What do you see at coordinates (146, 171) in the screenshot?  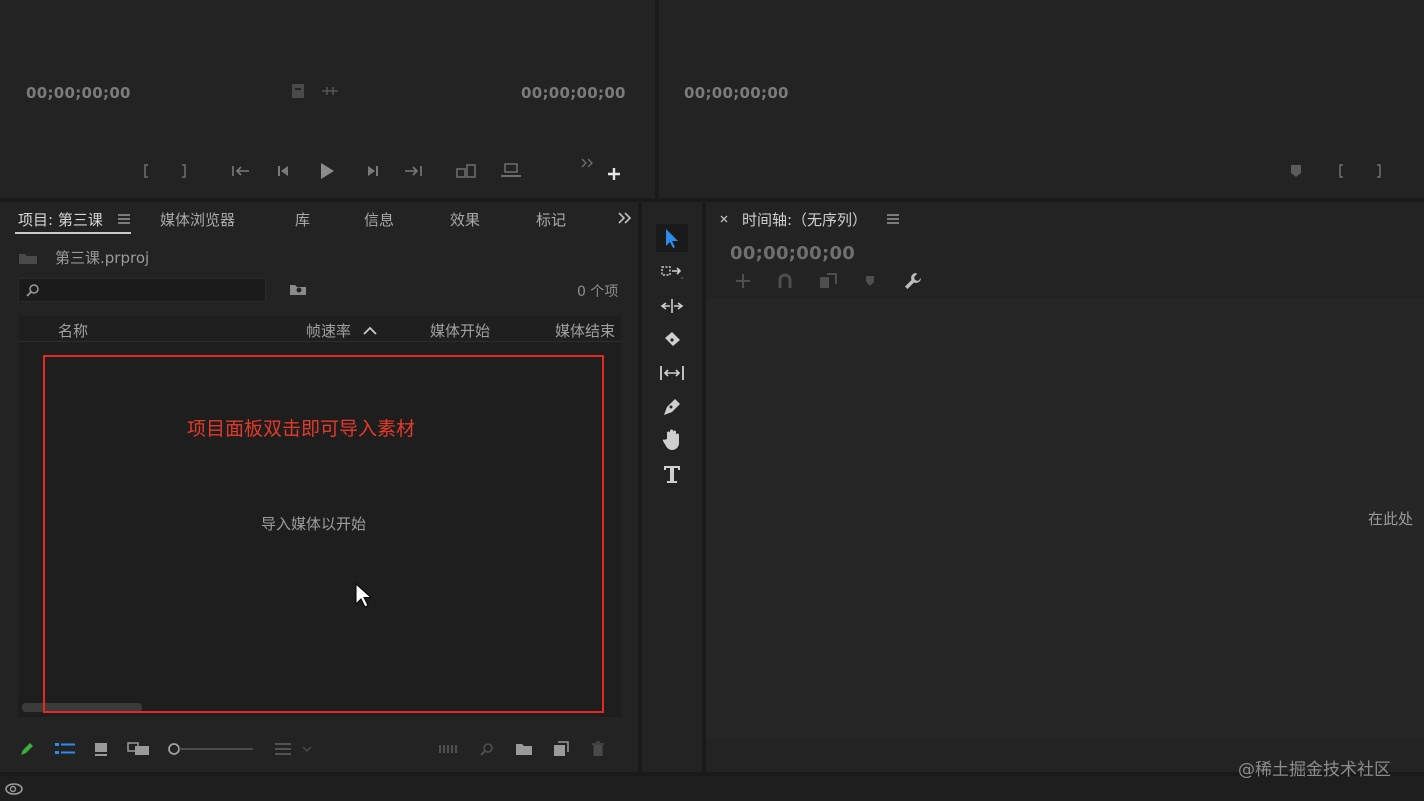 I see `mark-in-icon` at bounding box center [146, 171].